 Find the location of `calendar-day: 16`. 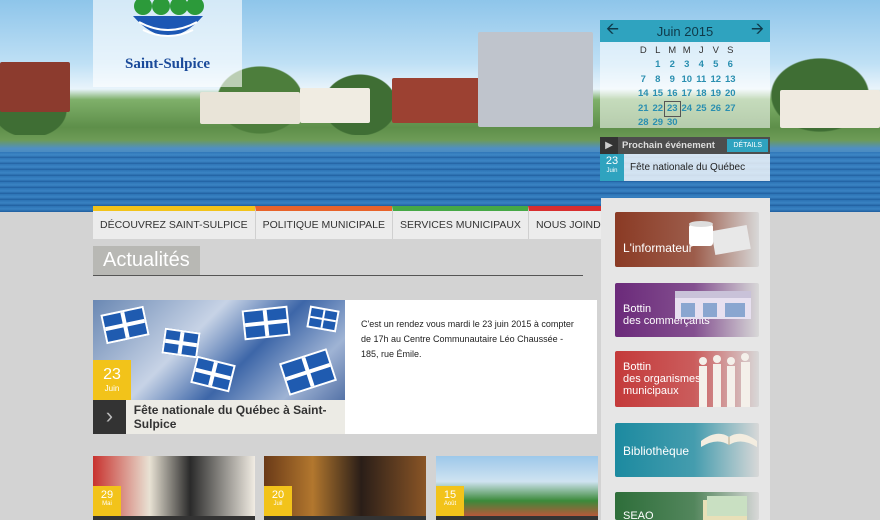

calendar-day: 16 is located at coordinates (672, 94).